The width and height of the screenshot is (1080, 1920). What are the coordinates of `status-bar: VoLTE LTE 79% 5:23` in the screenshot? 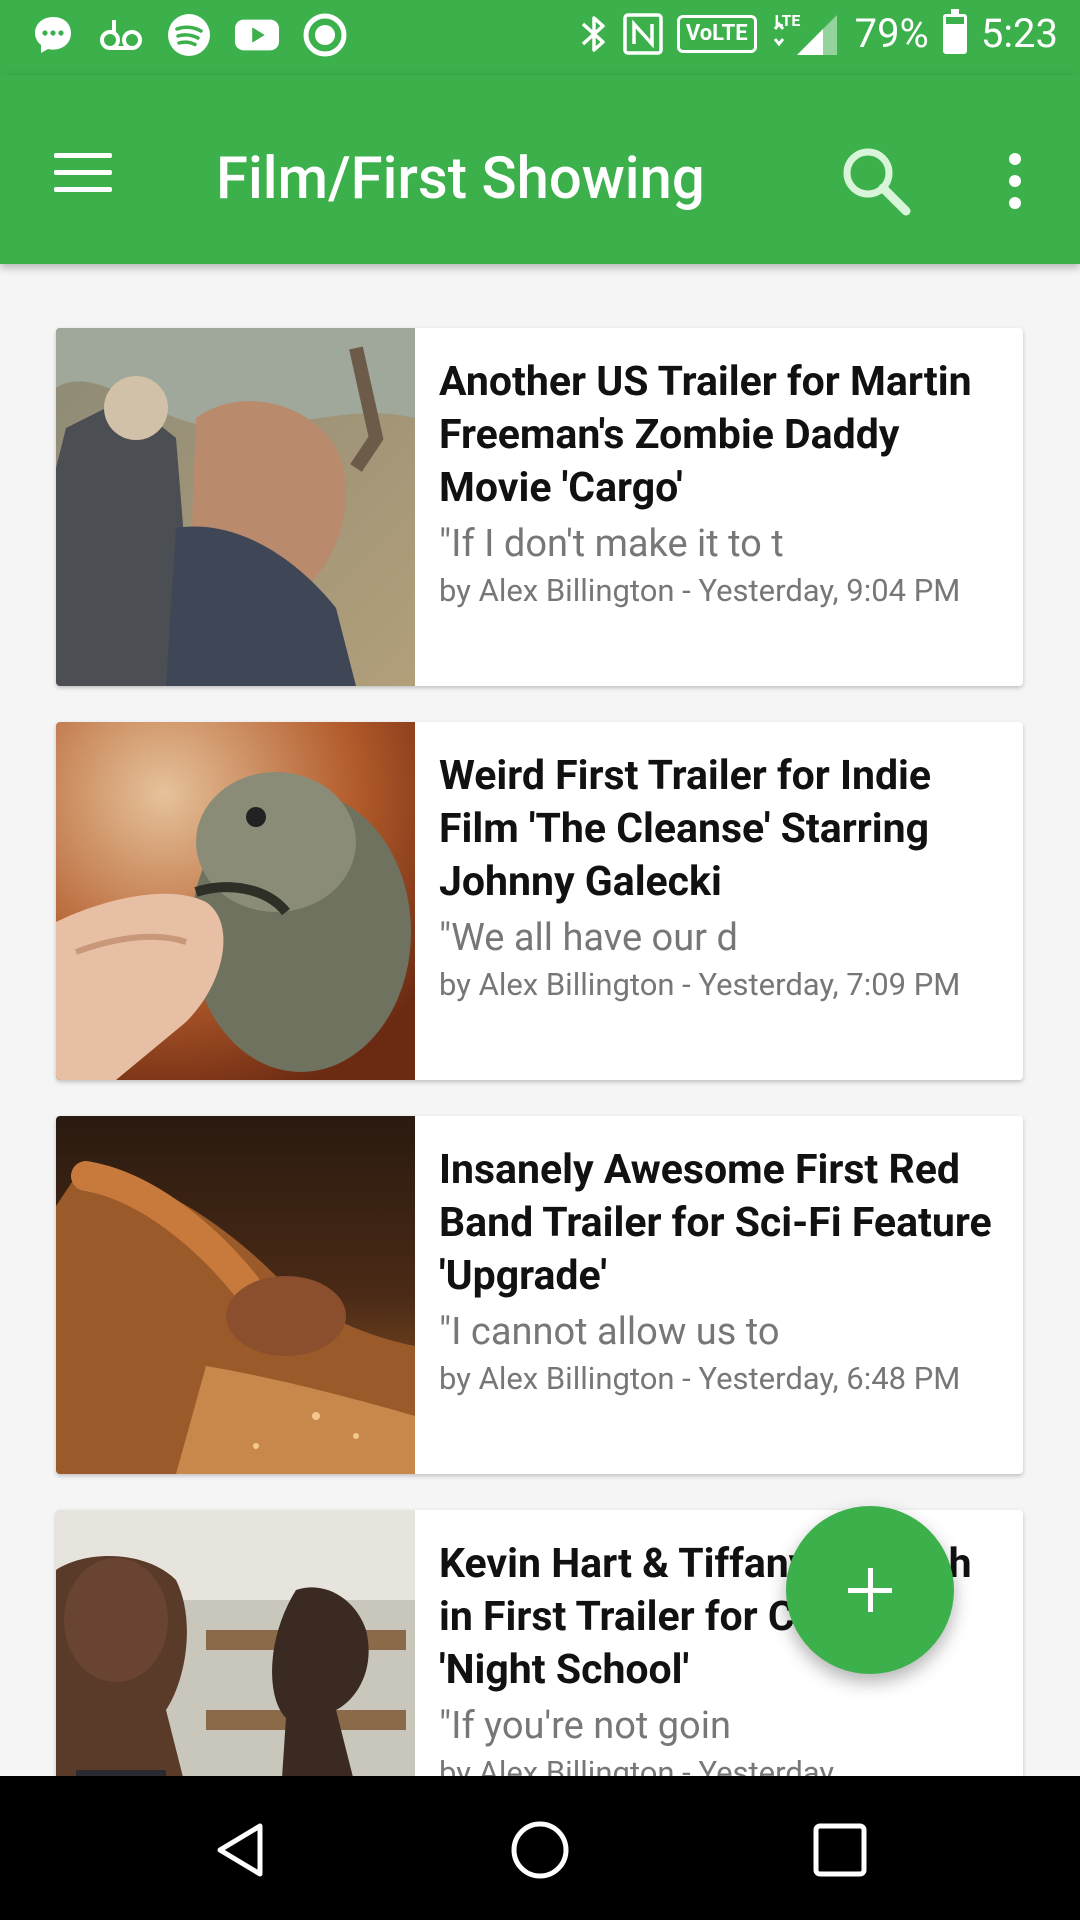 It's located at (540, 37).